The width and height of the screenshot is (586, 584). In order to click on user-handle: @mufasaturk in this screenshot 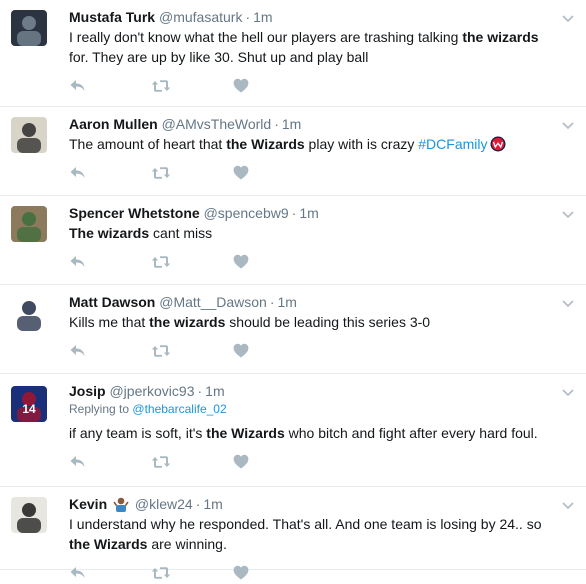, I will do `click(200, 17)`.